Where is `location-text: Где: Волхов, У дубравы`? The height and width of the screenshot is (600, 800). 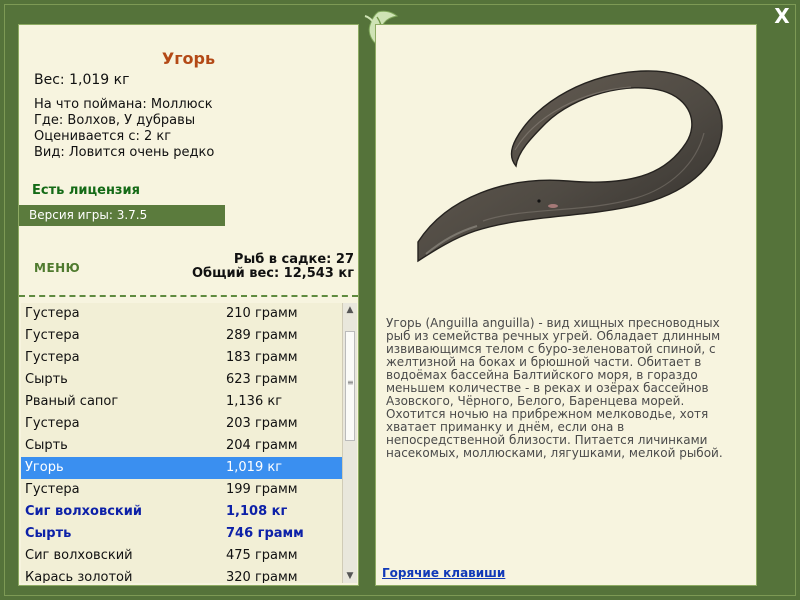
location-text: Где: Волхов, У дубравы is located at coordinates (115, 120).